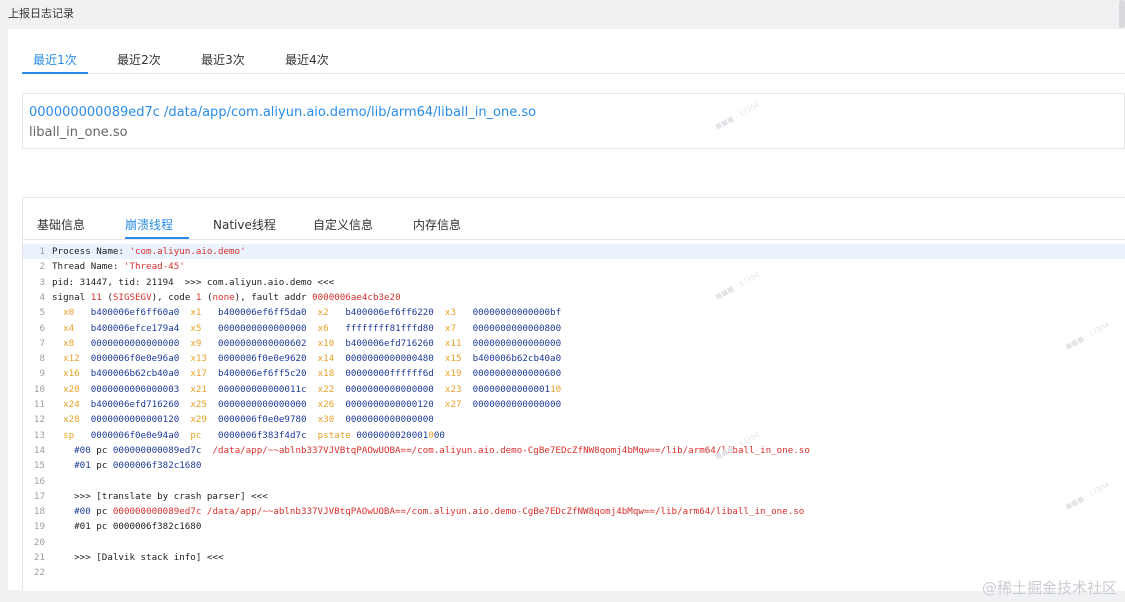 The width and height of the screenshot is (1125, 602). I want to click on code-token: x23, so click(453, 389).